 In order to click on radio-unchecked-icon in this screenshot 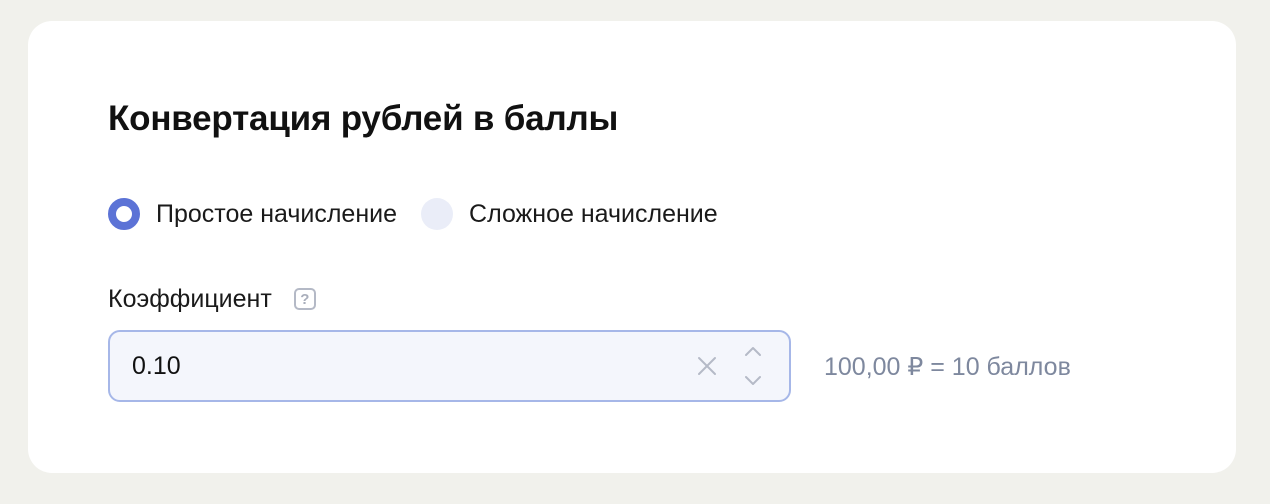, I will do `click(437, 214)`.